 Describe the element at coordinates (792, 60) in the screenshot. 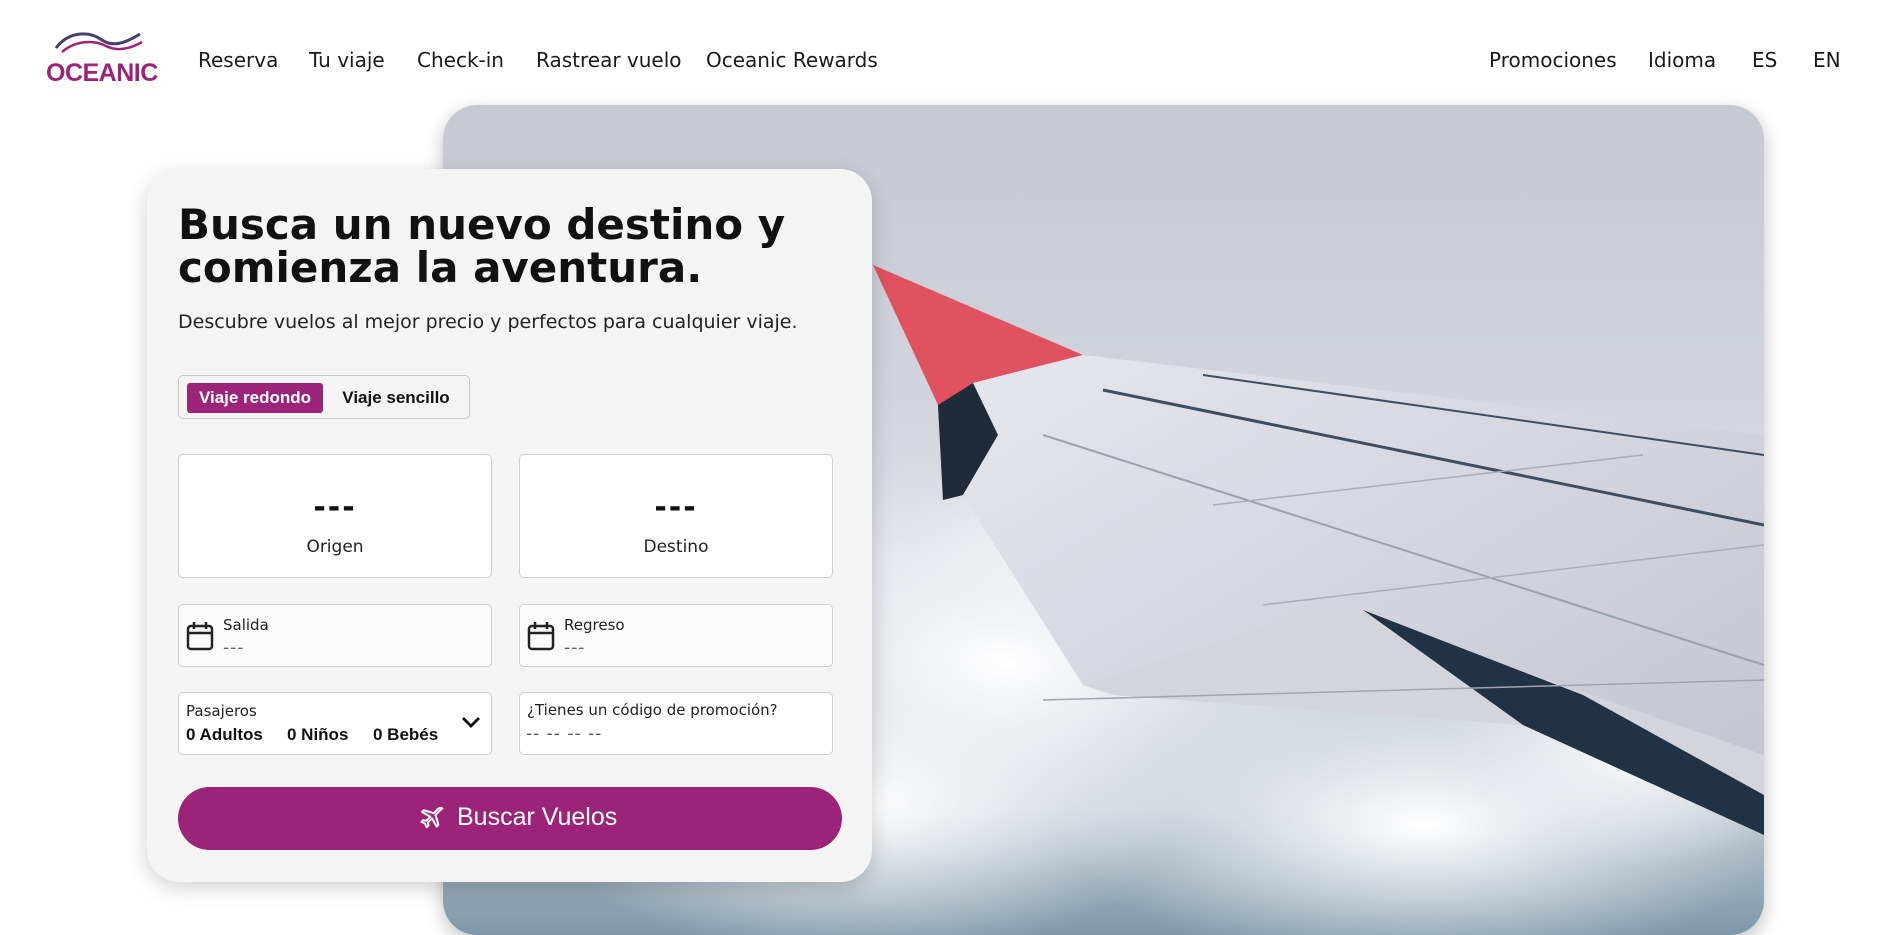

I see `nav-oceanic-rewards: Oceanic Rewards` at that location.